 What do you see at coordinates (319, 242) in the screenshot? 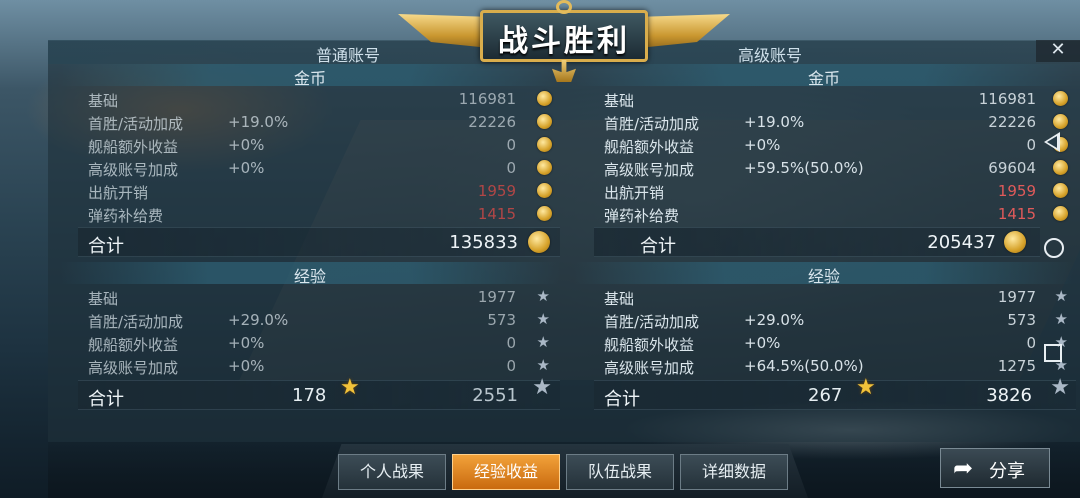
I see `gold-total-normal: 合计 135833` at bounding box center [319, 242].